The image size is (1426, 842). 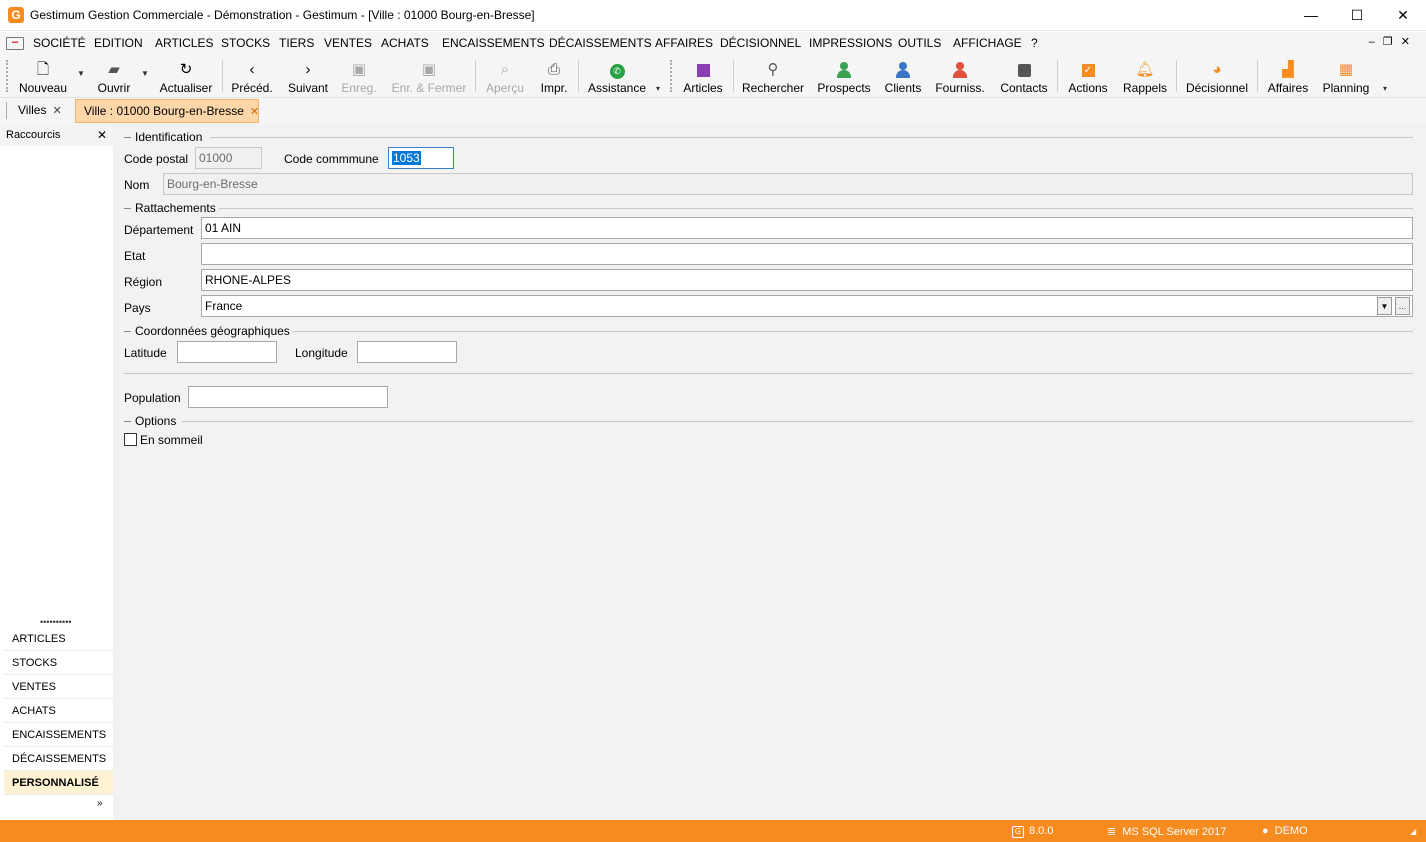 What do you see at coordinates (407, 352) in the screenshot?
I see `longitude-field` at bounding box center [407, 352].